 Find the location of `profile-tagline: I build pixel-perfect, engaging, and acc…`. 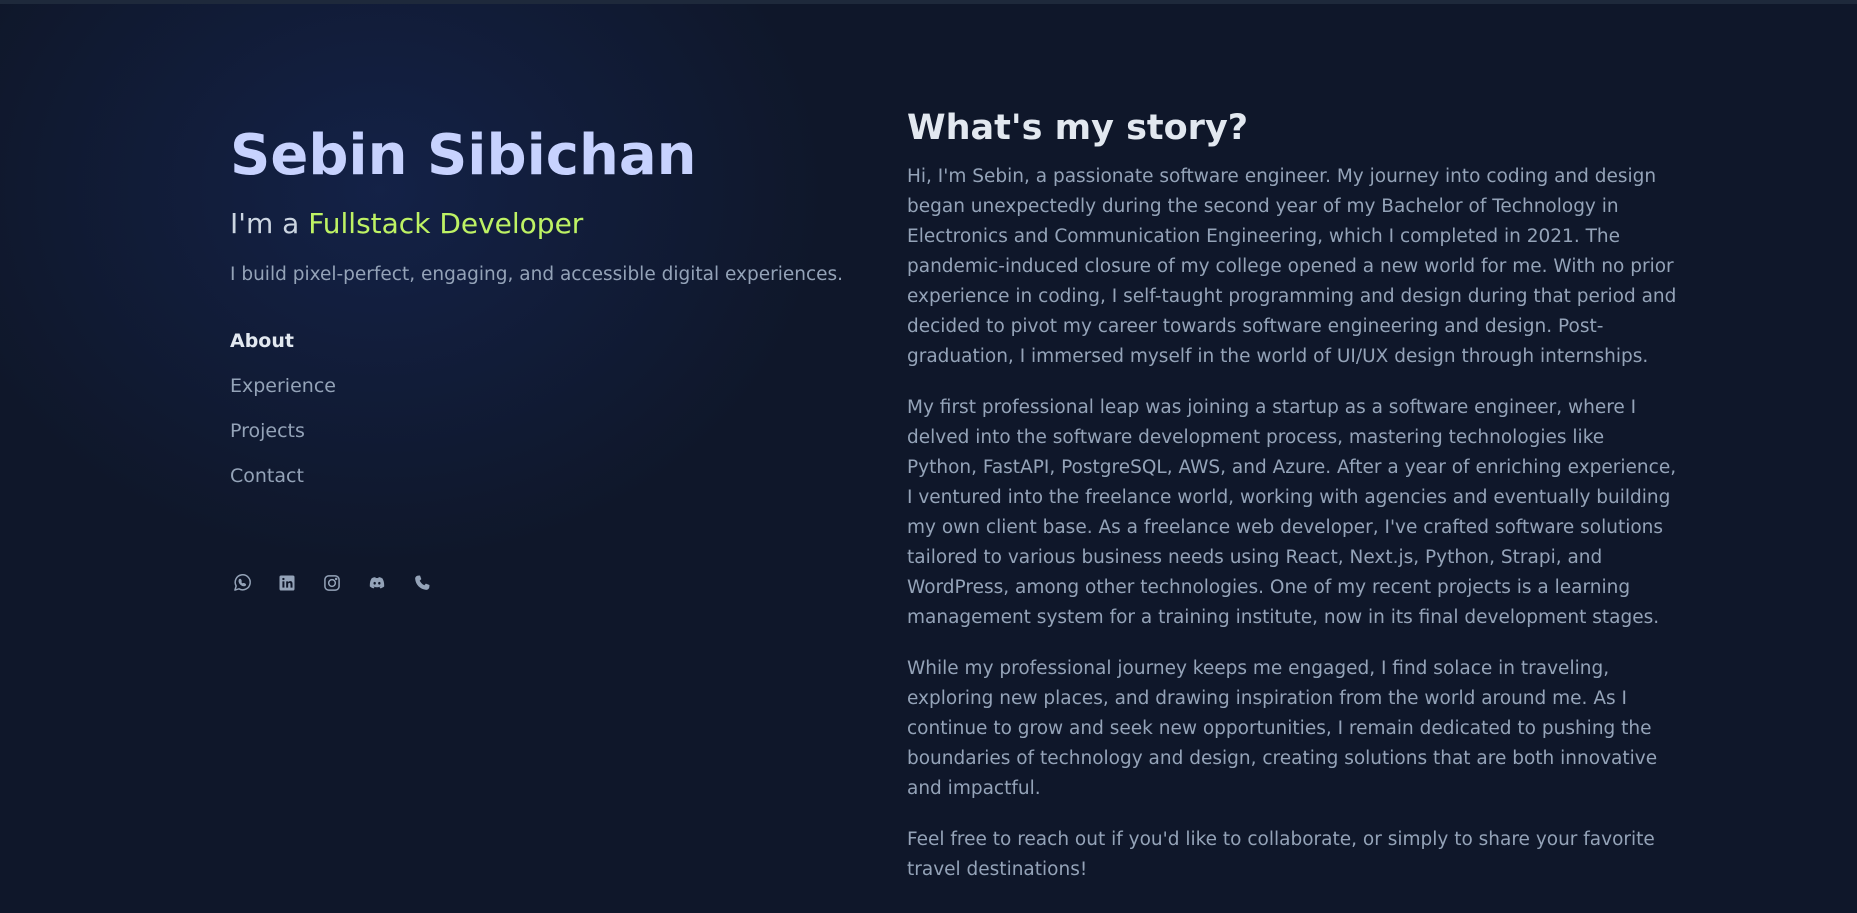

profile-tagline: I build pixel-perfect, engaging, and acc… is located at coordinates (537, 274).